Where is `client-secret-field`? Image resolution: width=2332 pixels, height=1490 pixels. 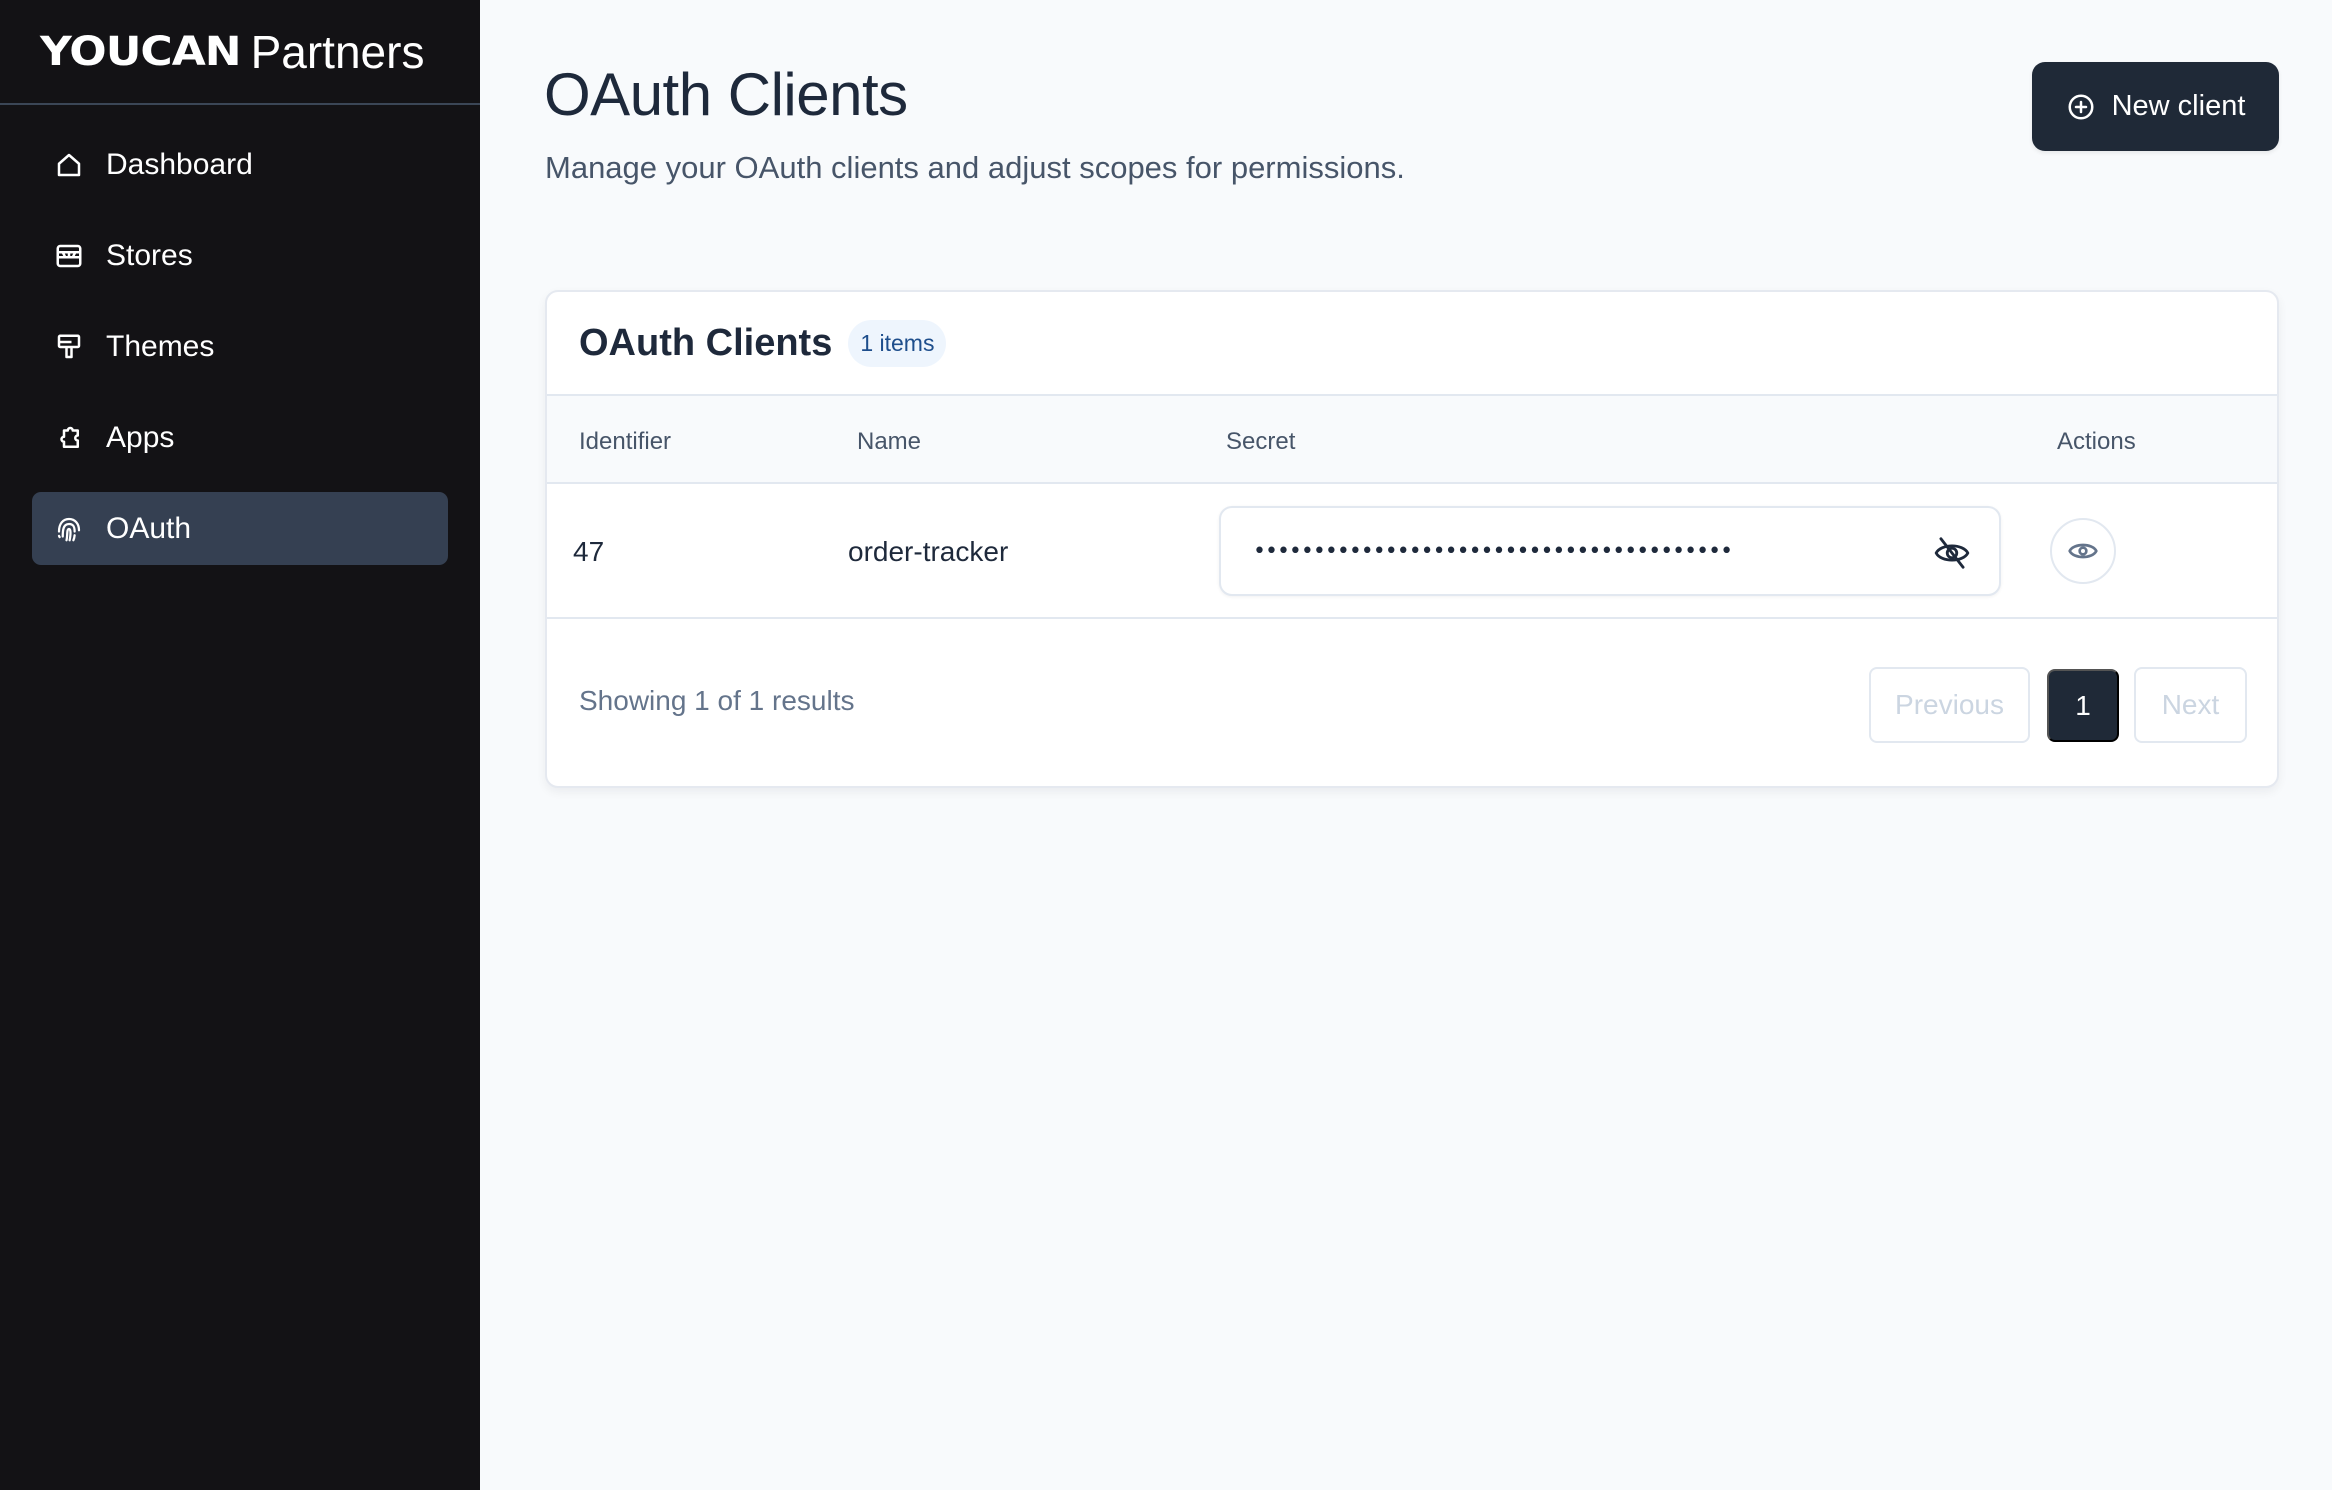 client-secret-field is located at coordinates (1610, 551).